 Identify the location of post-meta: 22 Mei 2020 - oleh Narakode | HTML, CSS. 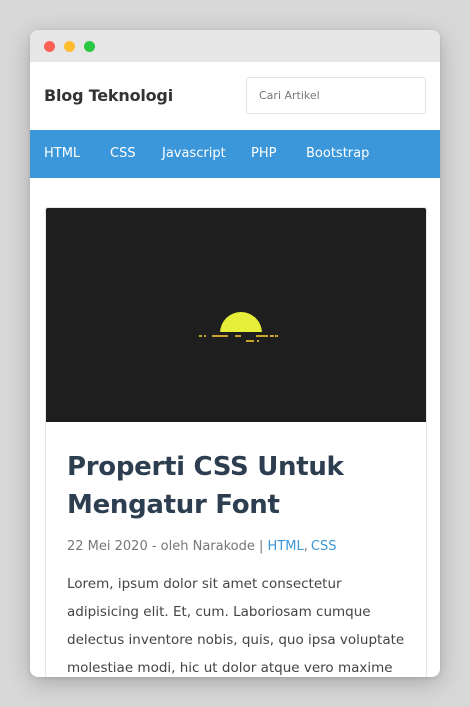
(201, 546).